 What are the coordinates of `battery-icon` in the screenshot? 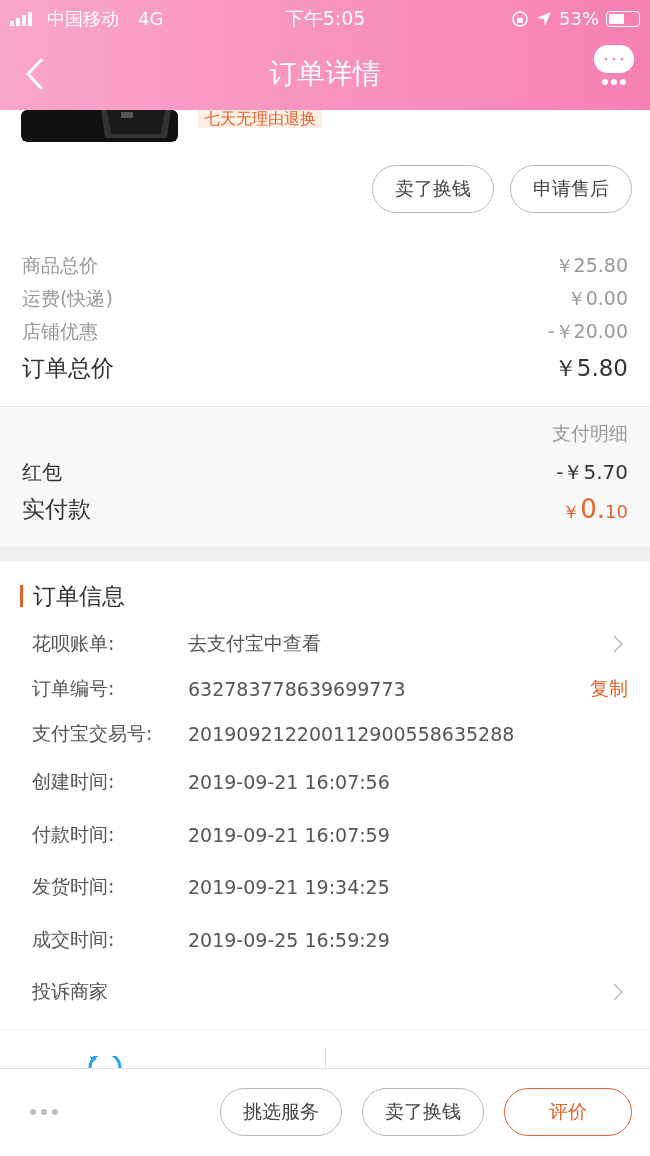 It's located at (623, 18).